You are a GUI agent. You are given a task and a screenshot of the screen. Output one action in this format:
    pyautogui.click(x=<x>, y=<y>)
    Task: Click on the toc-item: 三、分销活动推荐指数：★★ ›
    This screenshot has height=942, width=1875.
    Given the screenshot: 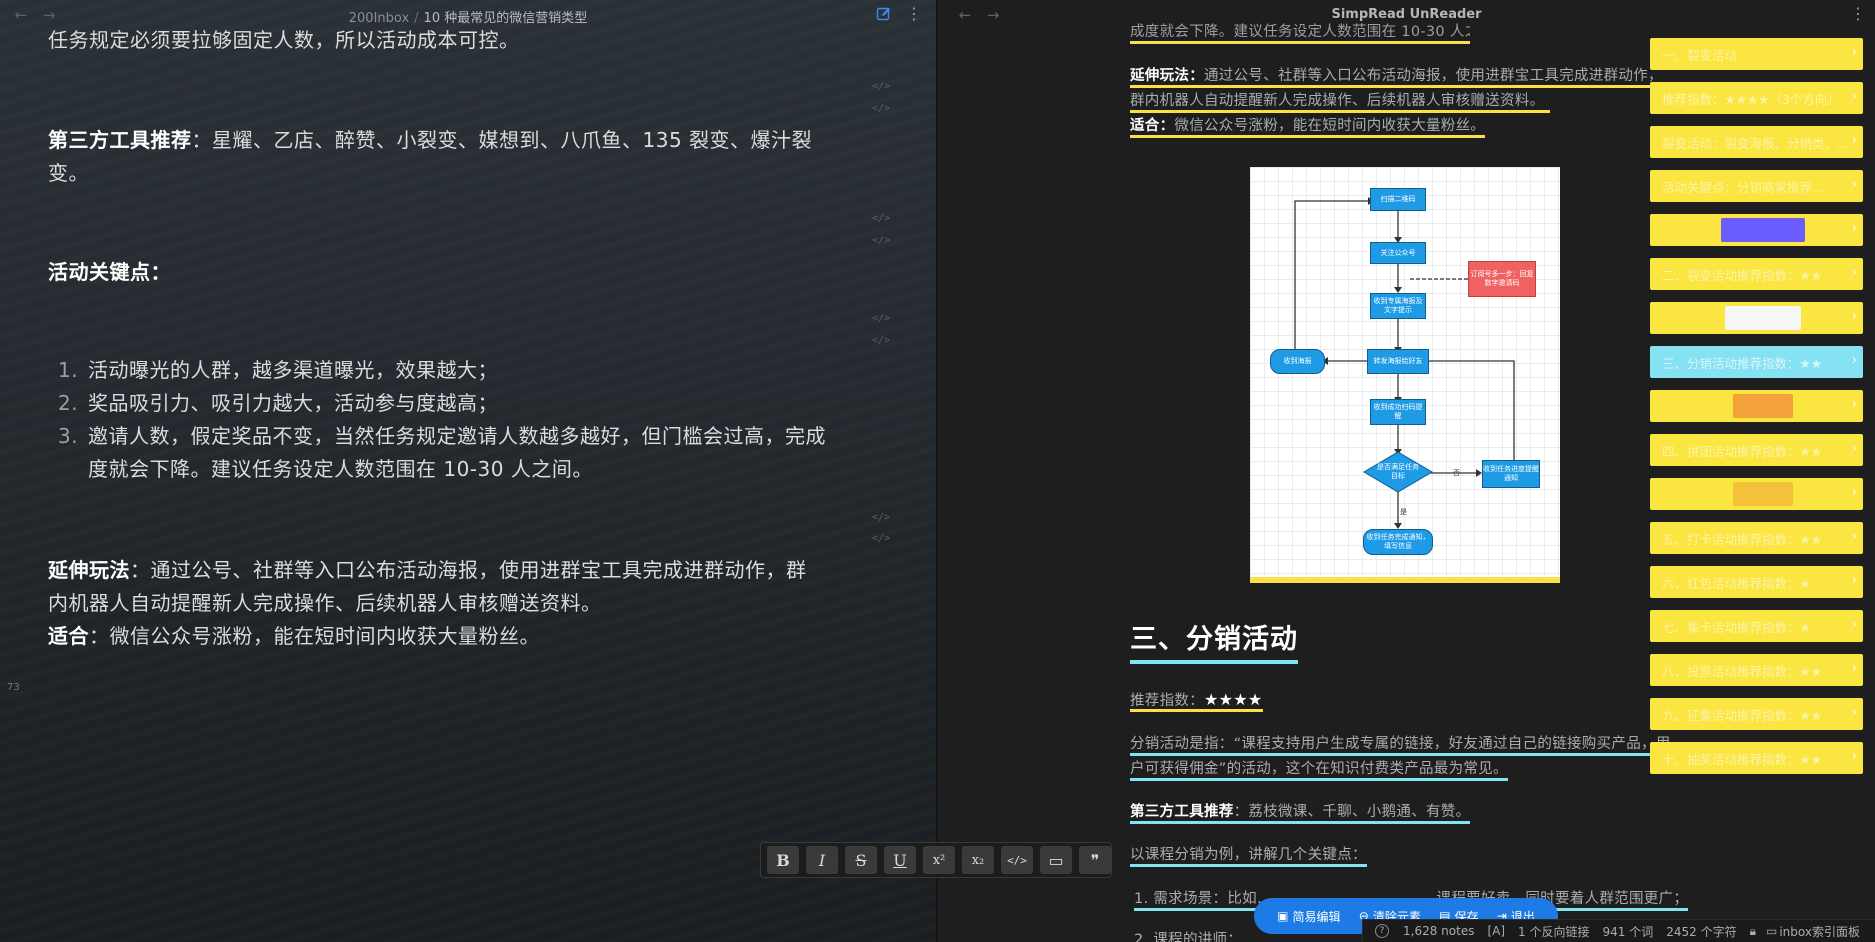 What is the action you would take?
    pyautogui.click(x=1756, y=362)
    